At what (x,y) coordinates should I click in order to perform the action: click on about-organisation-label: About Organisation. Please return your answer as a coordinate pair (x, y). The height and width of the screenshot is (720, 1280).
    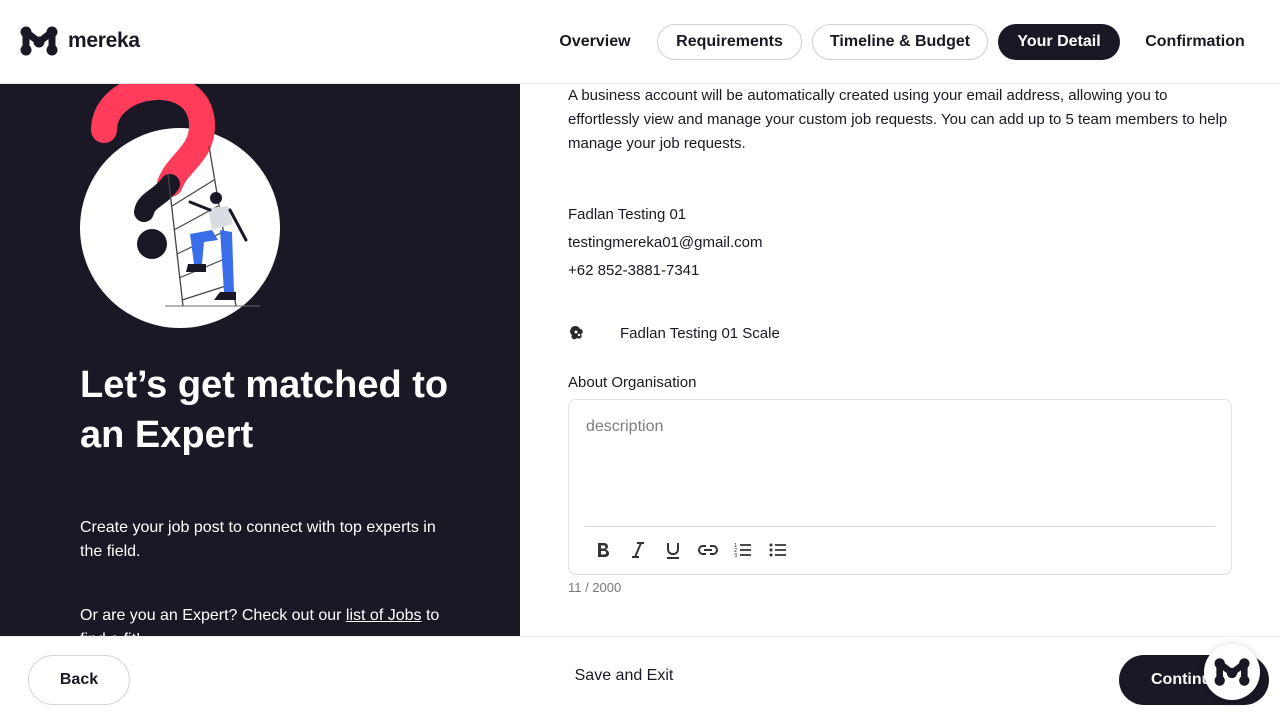
    Looking at the image, I should click on (632, 382).